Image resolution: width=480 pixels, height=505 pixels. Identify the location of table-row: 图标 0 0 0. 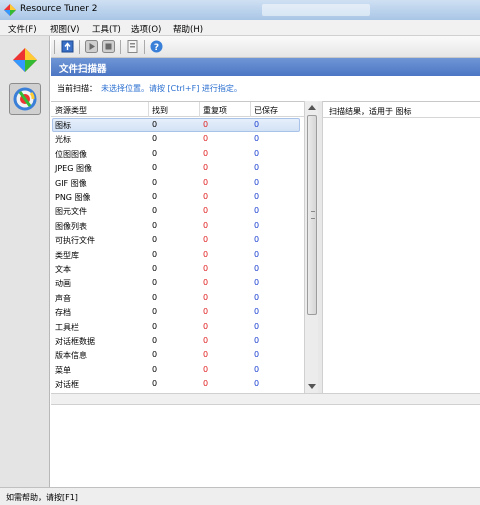
(177, 125).